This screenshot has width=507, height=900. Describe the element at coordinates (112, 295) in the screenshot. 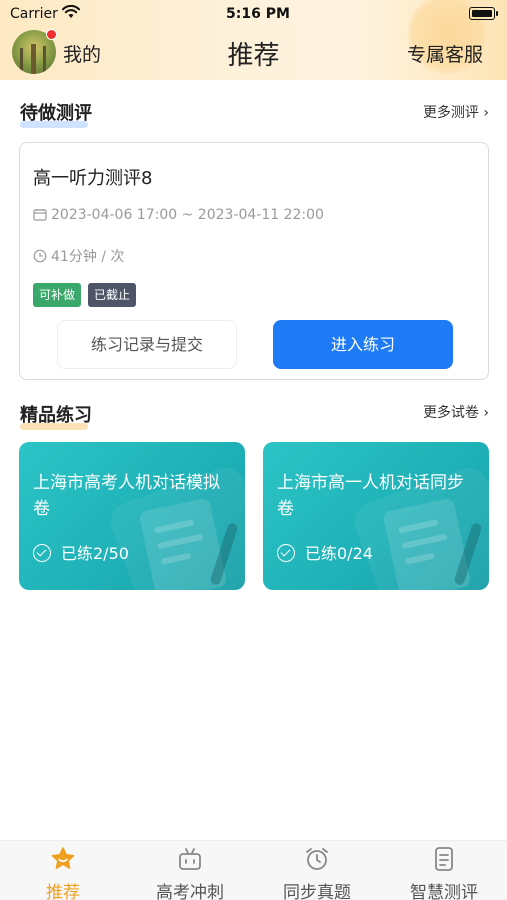

I see `closed-tag: 已截止` at that location.